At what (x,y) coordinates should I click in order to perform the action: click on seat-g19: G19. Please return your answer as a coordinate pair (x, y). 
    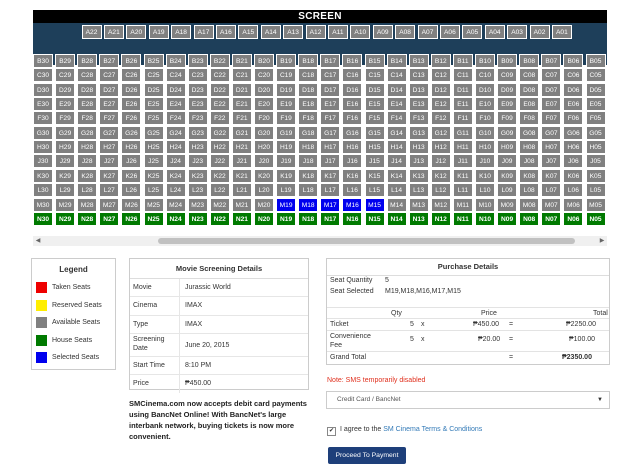
    Looking at the image, I should click on (286, 132).